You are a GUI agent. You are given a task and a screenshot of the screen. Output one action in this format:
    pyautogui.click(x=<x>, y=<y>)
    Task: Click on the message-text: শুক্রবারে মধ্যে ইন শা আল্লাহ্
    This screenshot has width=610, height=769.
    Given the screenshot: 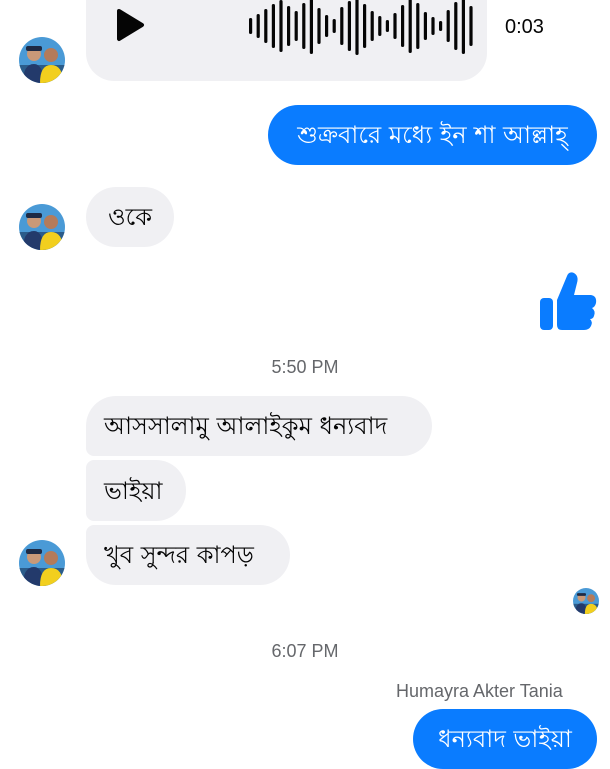 What is the action you would take?
    pyautogui.click(x=432, y=135)
    